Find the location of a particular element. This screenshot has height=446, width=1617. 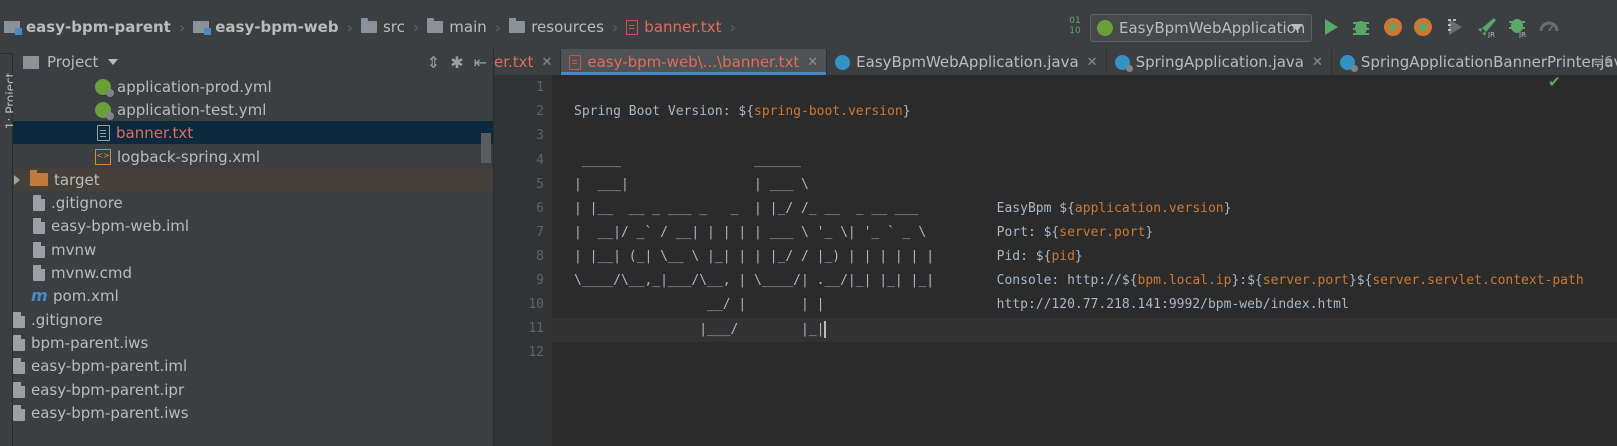

project-panel-title: Project is located at coordinates (72, 62).